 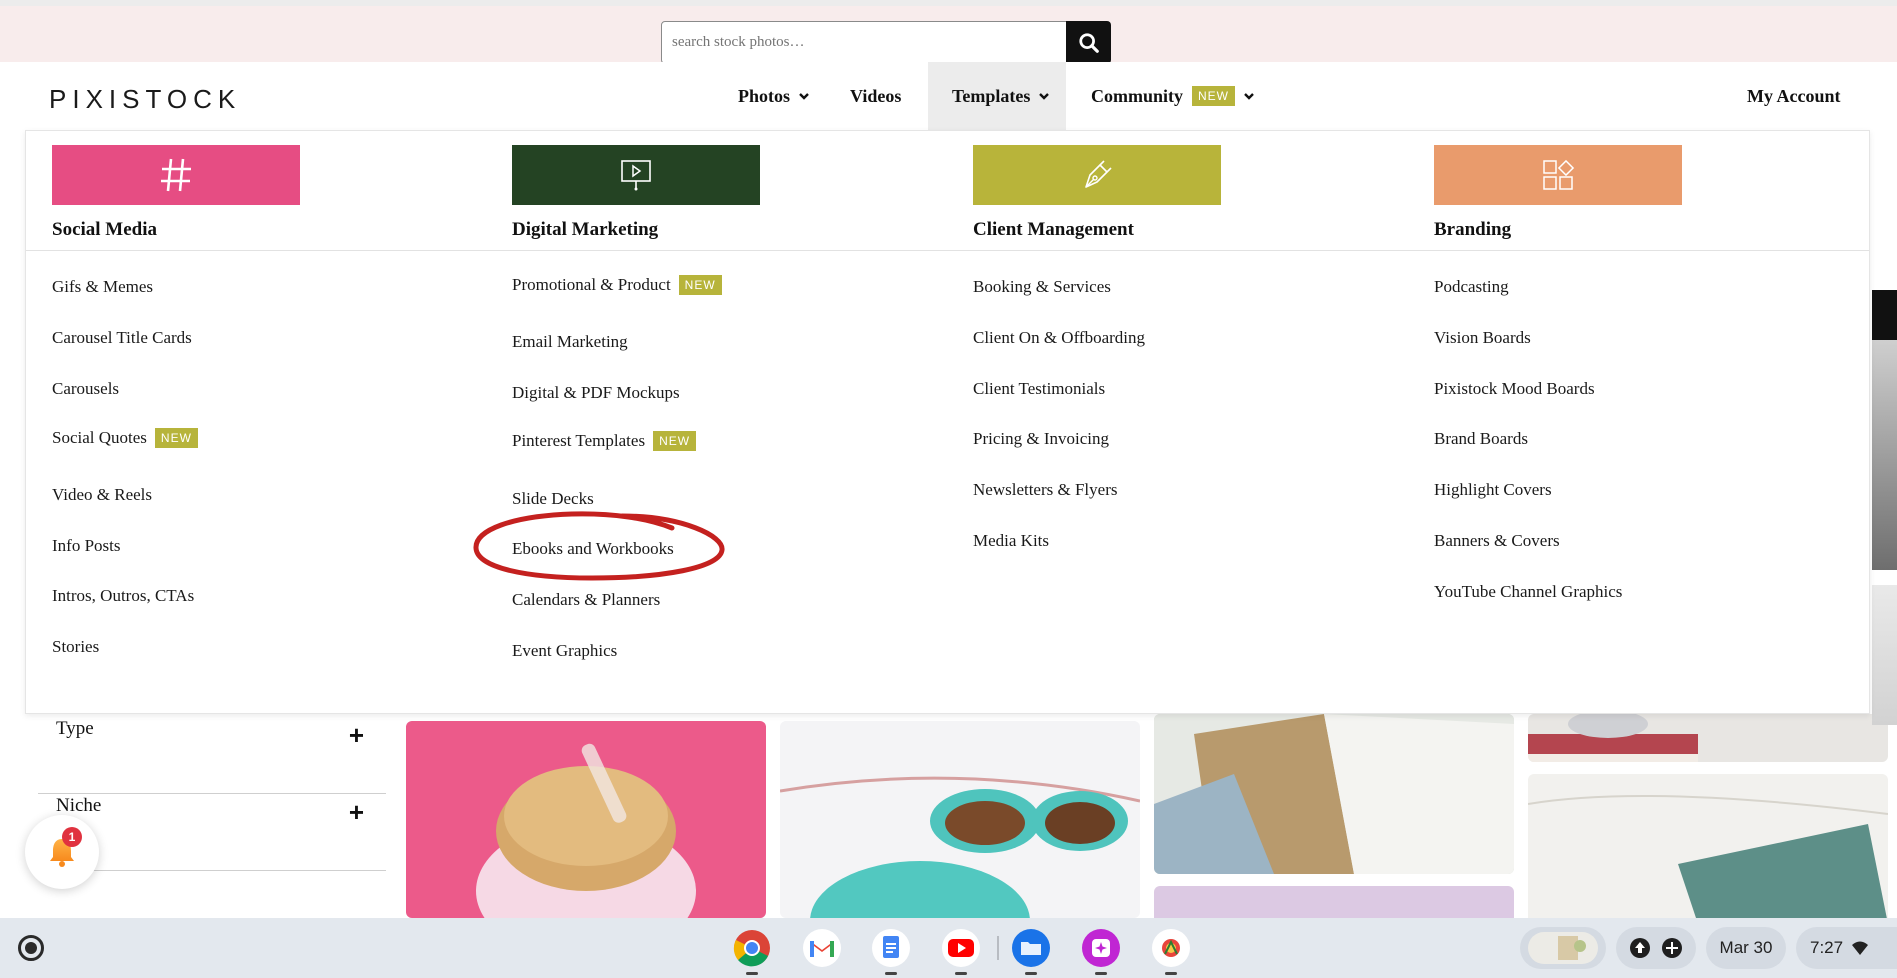 What do you see at coordinates (636, 175) in the screenshot?
I see `digital-marketing-tile` at bounding box center [636, 175].